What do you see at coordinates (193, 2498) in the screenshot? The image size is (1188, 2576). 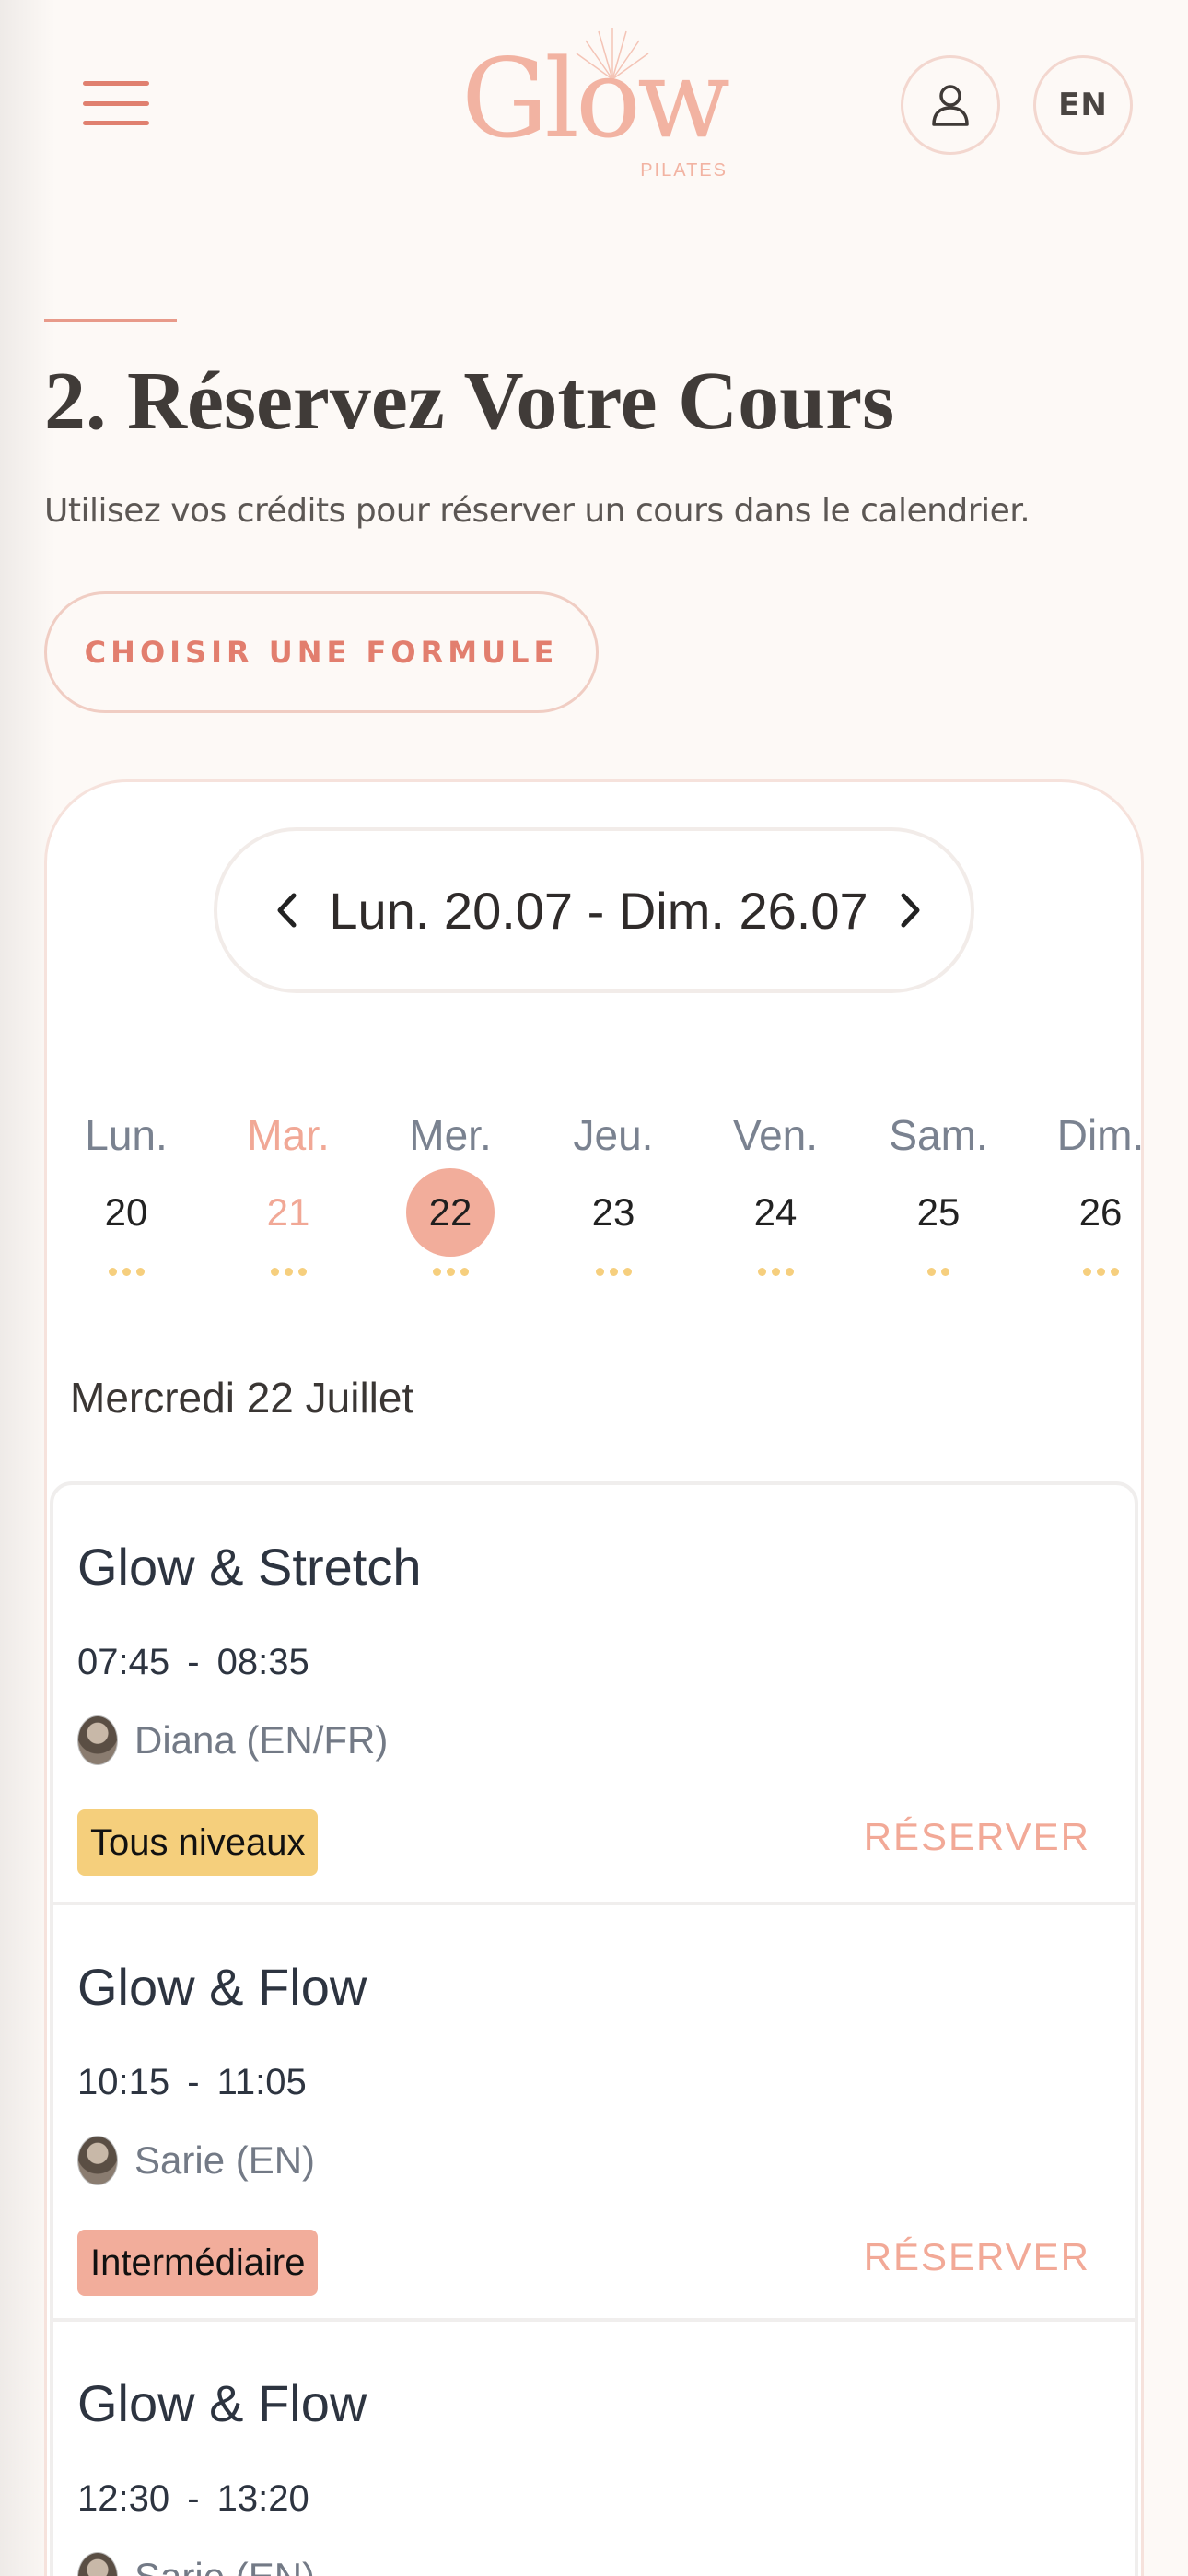 I see `class-time: 12:30 - 13:20` at bounding box center [193, 2498].